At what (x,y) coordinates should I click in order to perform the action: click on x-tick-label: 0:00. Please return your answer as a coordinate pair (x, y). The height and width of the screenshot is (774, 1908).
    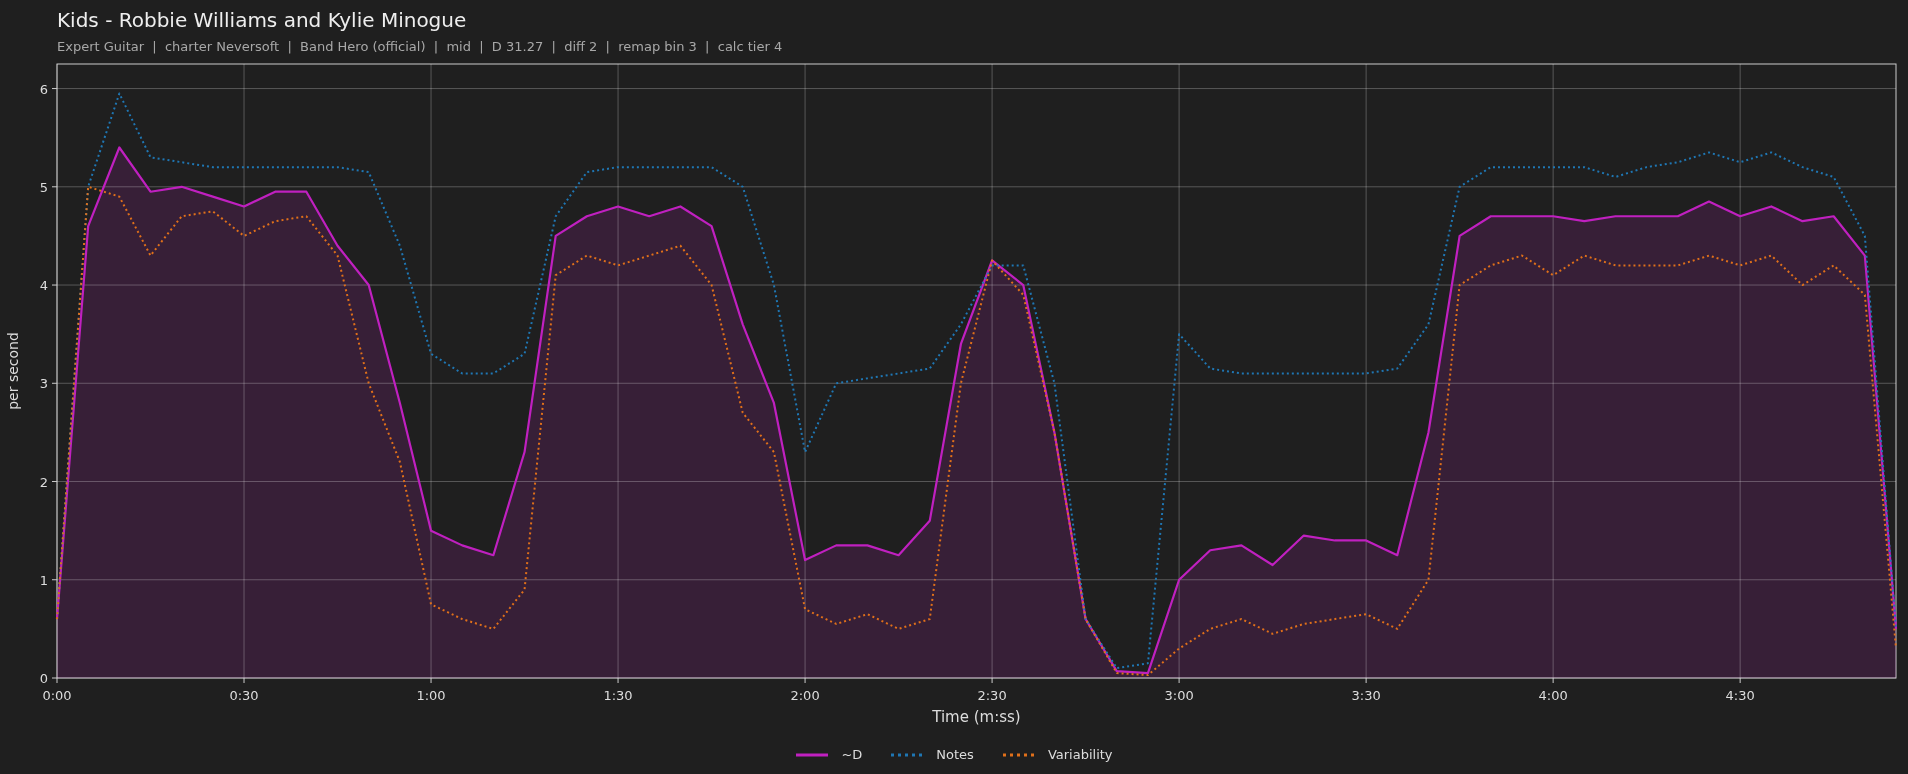
    Looking at the image, I should click on (57, 695).